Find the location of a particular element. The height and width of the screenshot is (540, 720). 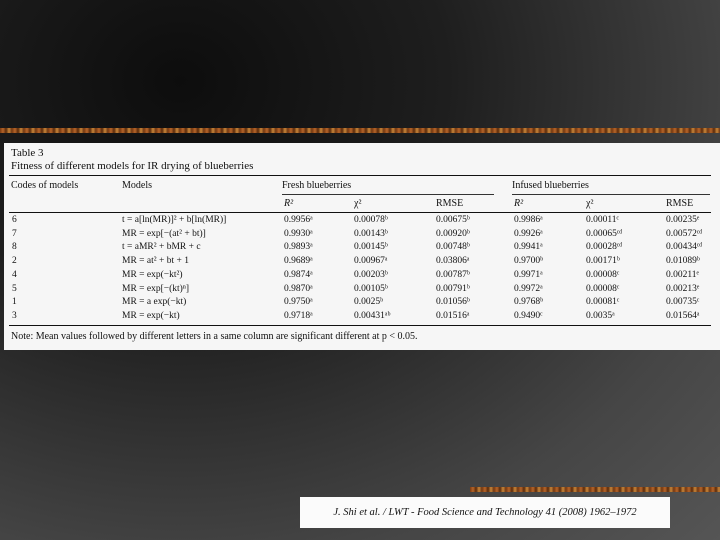

cell-fresh-r2: 0.9750ᵃ is located at coordinates (298, 302).